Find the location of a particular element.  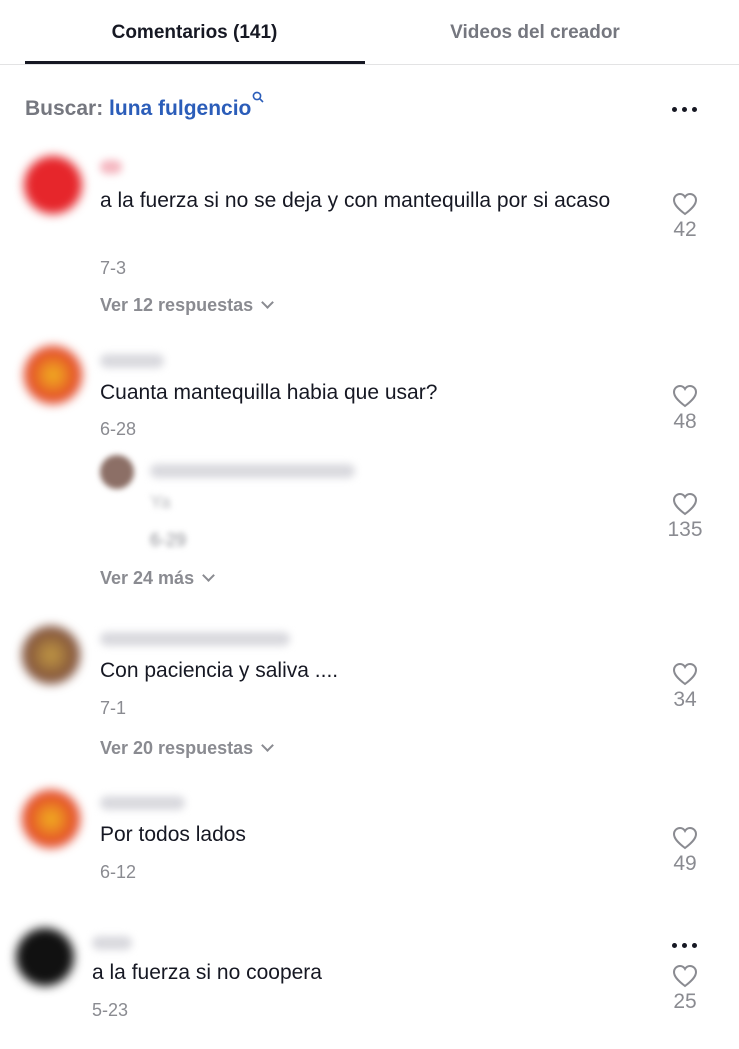

view-more-replies-button: Ver 24 más is located at coordinates (157, 578).